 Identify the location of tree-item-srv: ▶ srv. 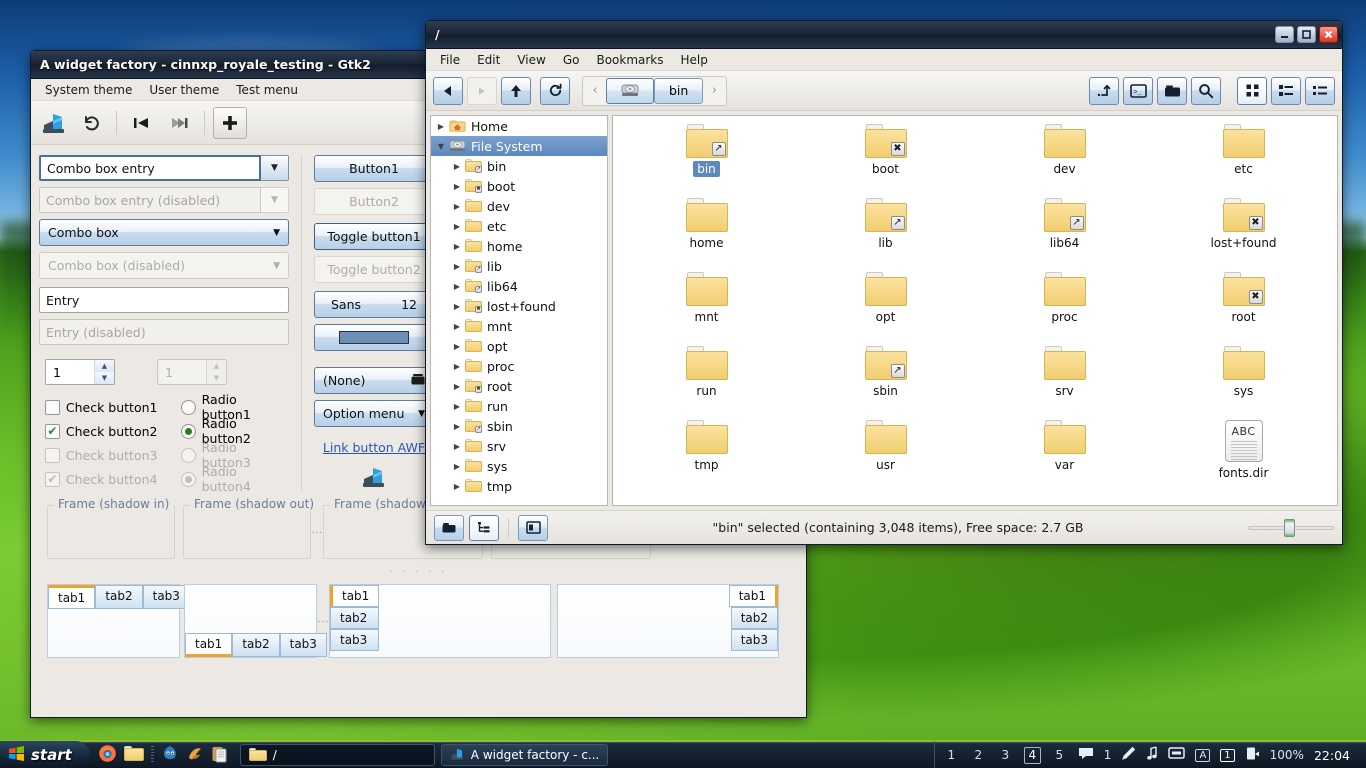
(519, 446).